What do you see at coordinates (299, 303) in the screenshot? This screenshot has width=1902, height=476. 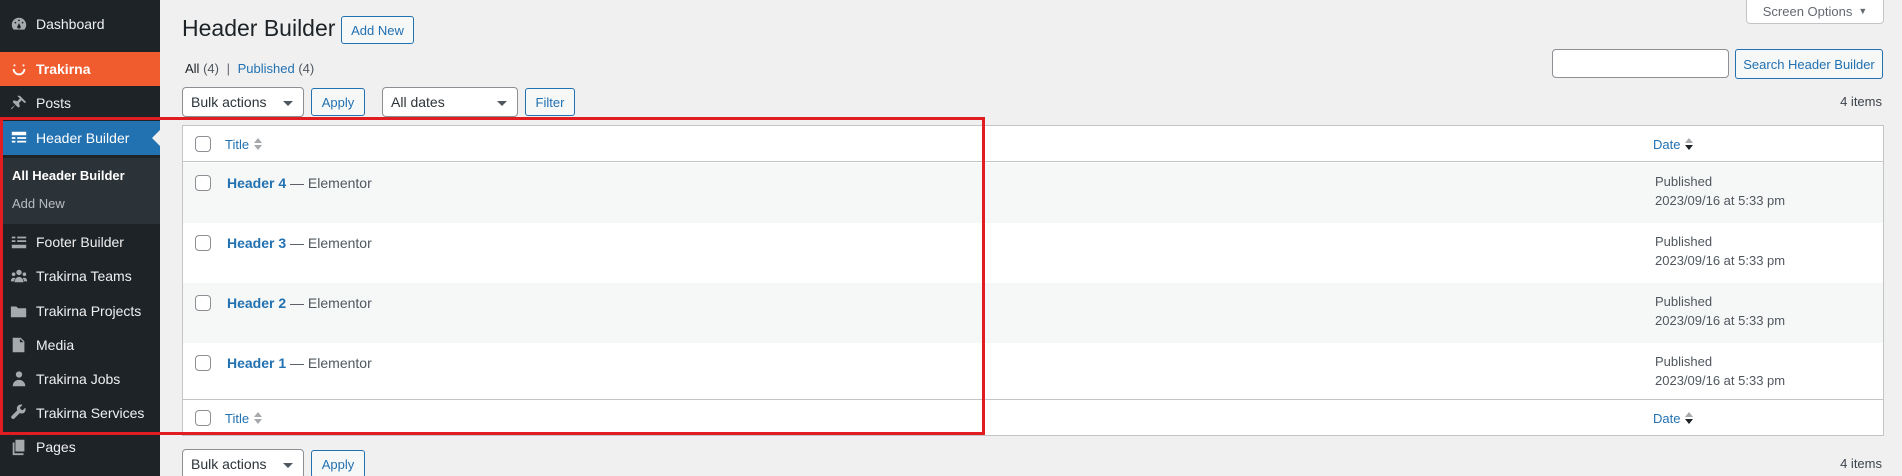 I see `row-title: Header 2 — Elementor` at bounding box center [299, 303].